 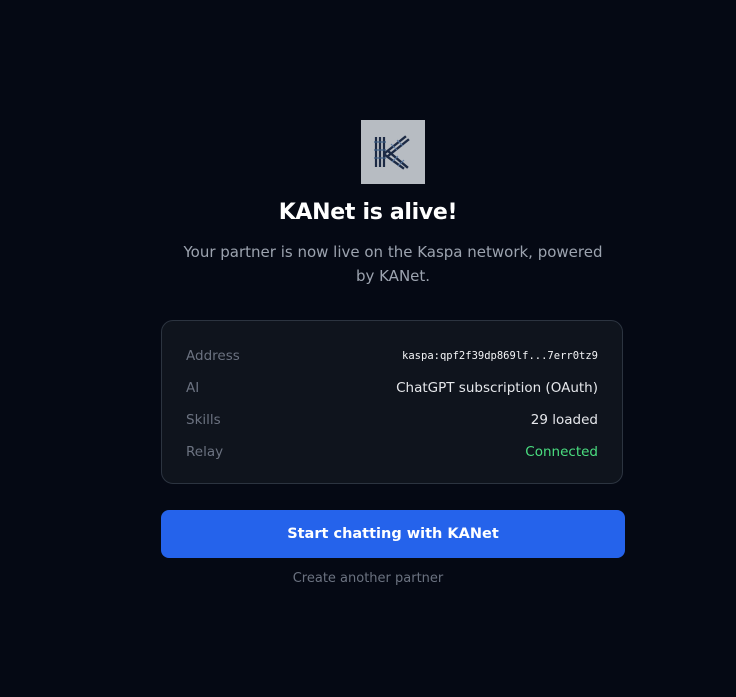 What do you see at coordinates (561, 452) in the screenshot?
I see `relay-status: Connected` at bounding box center [561, 452].